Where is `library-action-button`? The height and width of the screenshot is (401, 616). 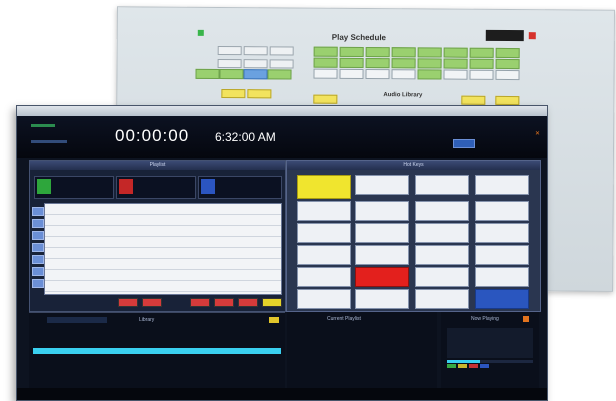
library-action-button is located at coordinates (274, 320).